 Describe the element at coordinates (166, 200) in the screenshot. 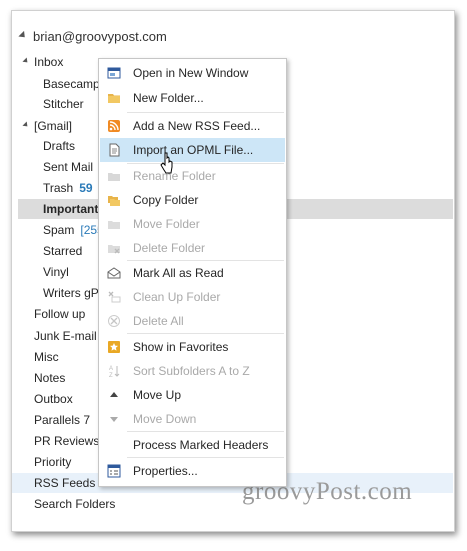

I see `menu-label: Copy Folder` at that location.